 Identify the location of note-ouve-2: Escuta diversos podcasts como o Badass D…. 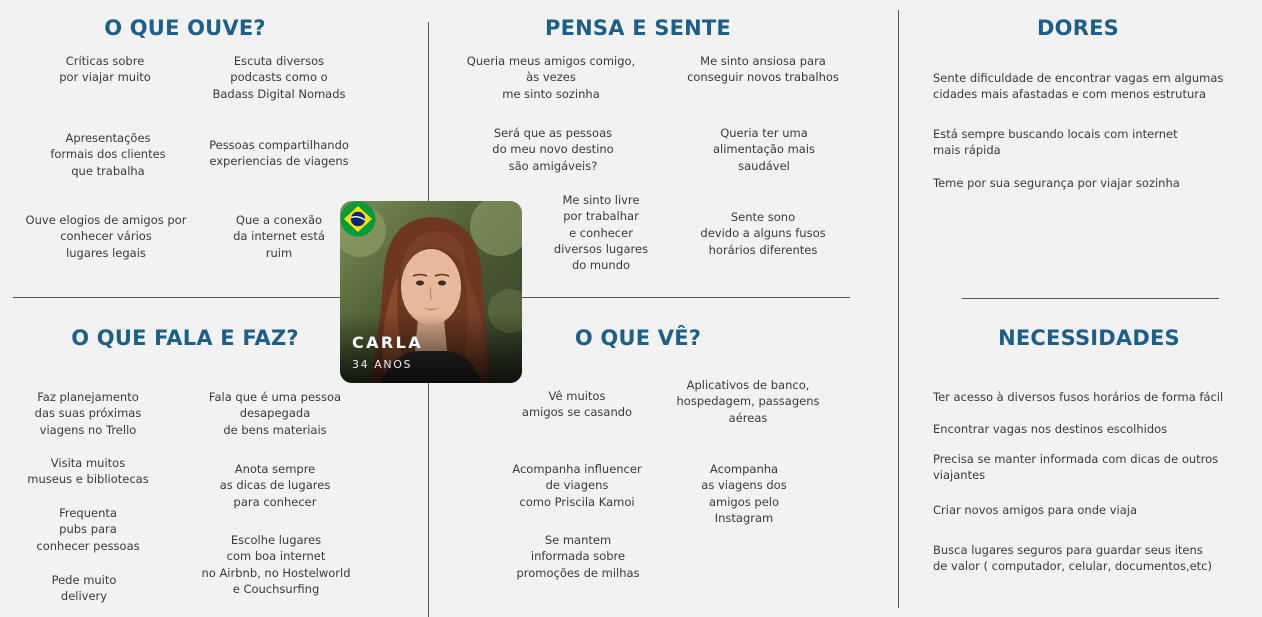
(279, 77).